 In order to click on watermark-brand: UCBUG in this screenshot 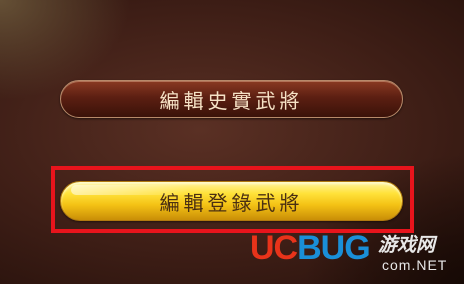, I will do `click(310, 248)`.